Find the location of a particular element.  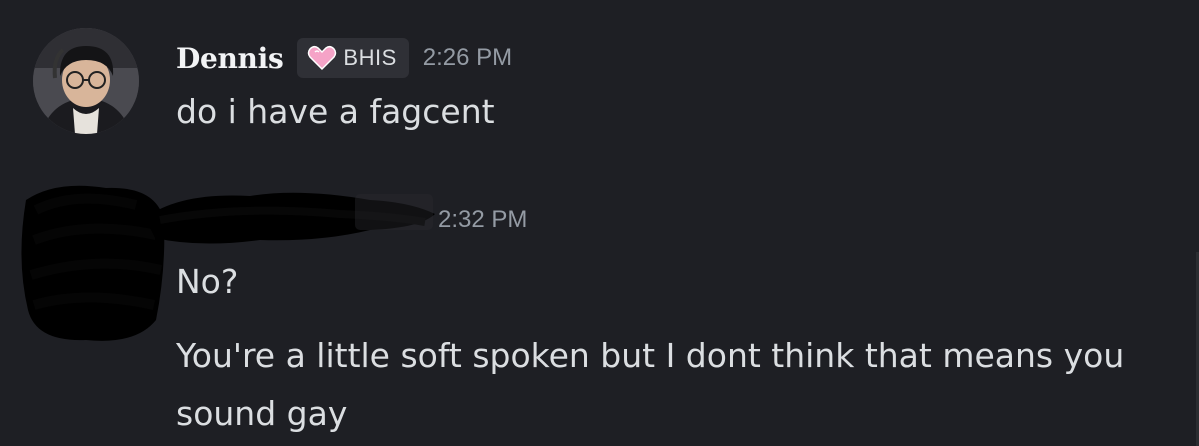

server-tag: BHIS is located at coordinates (353, 58).